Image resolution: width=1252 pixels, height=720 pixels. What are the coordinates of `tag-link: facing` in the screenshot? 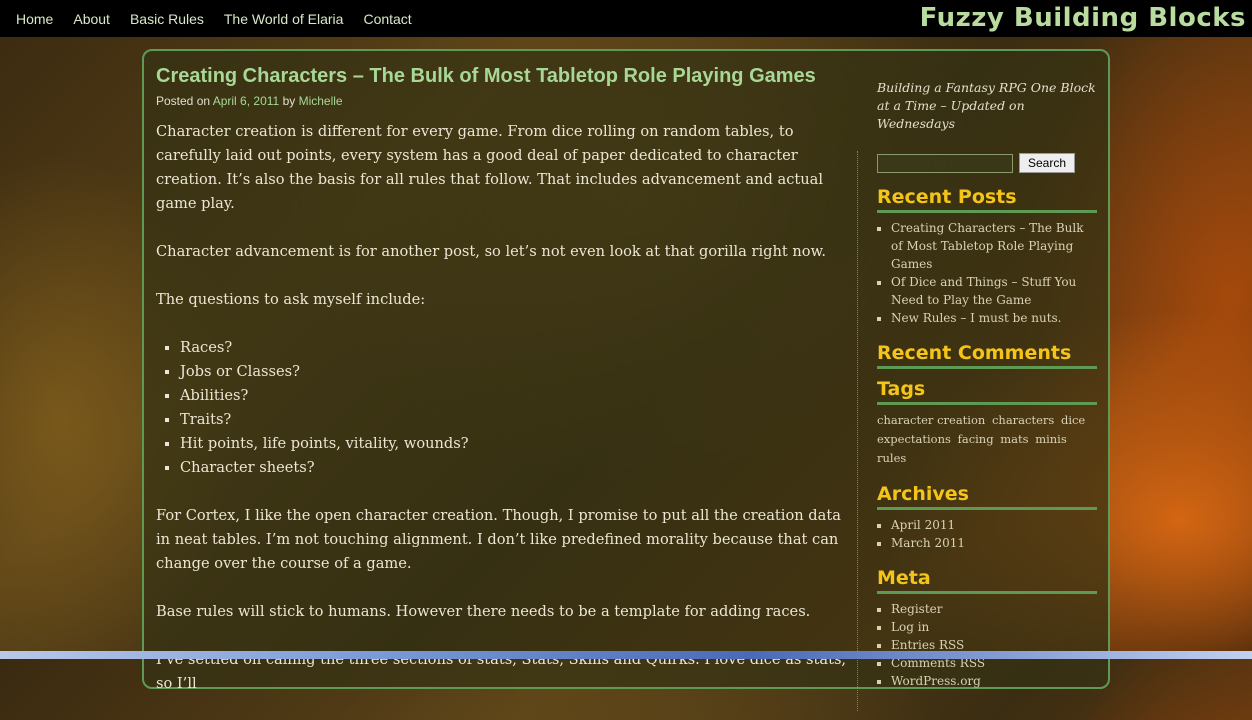 It's located at (976, 439).